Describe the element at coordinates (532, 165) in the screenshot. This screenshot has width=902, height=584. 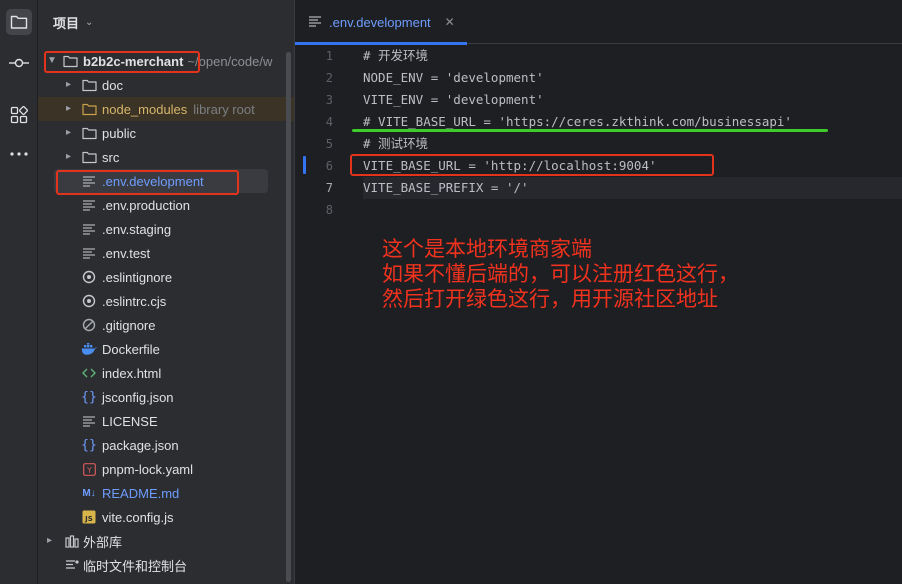
I see `annotation-red-box-base-url` at that location.